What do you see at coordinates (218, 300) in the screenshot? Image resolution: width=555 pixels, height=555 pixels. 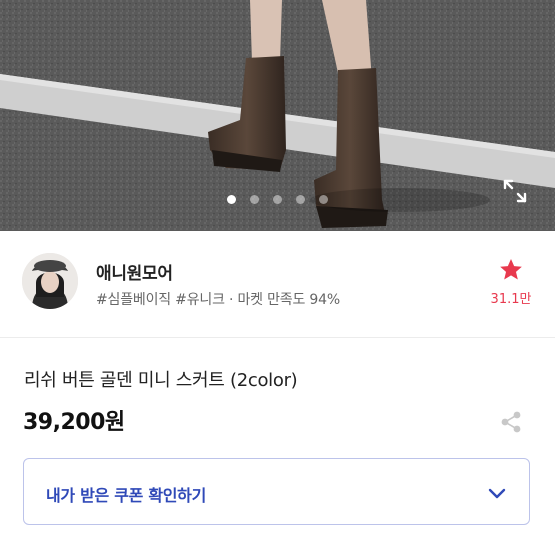 I see `seller-tags: #심플베이직 #유니크 · 마켓 만족도 94%` at bounding box center [218, 300].